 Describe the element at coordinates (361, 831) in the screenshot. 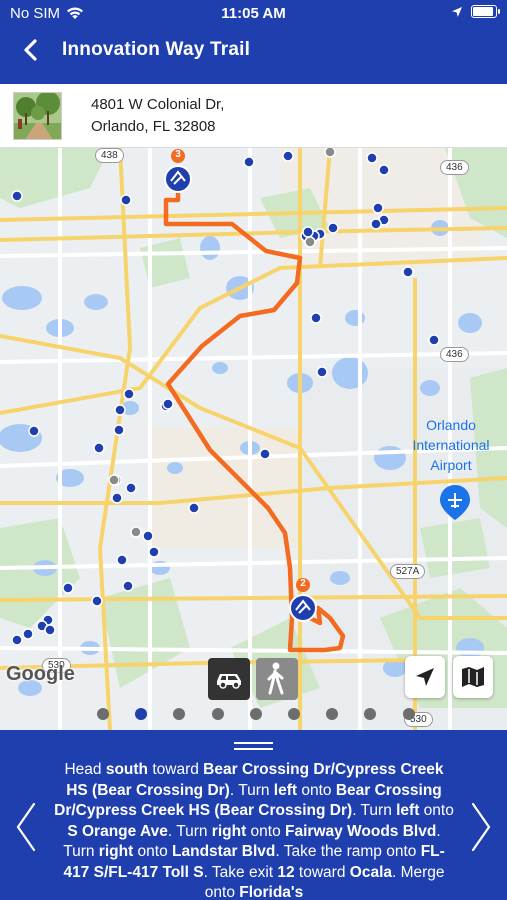

I see `direction-keyword: Fairway Woods Blvd` at that location.